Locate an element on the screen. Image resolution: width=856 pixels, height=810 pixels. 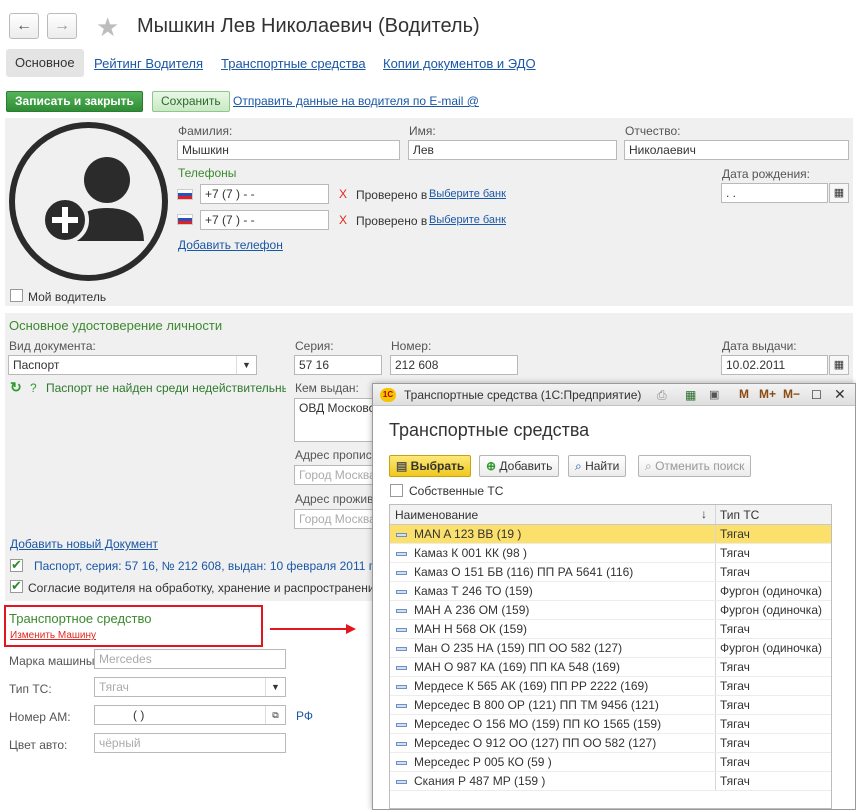
select-button: ▤ Выбрать is located at coordinates (430, 466).